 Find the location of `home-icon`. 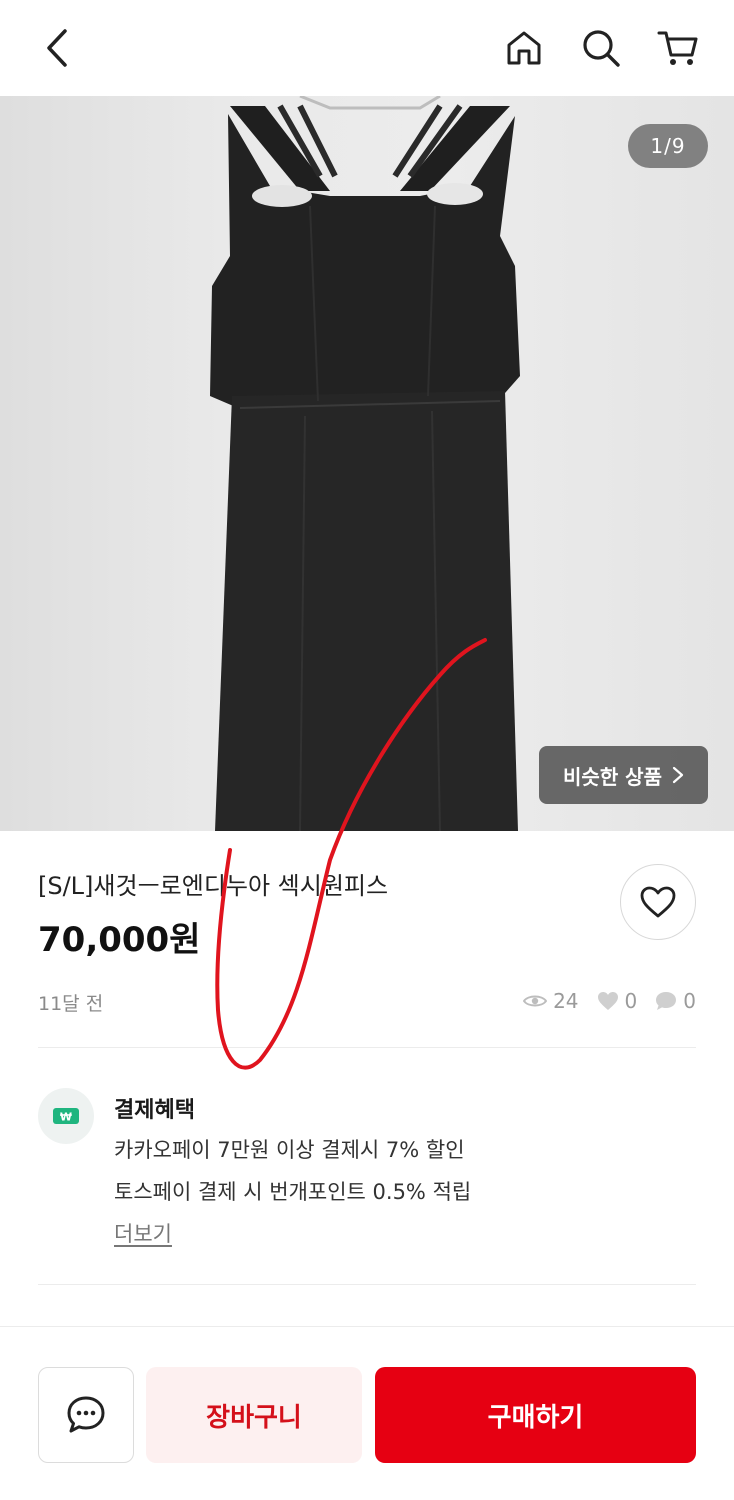

home-icon is located at coordinates (524, 48).